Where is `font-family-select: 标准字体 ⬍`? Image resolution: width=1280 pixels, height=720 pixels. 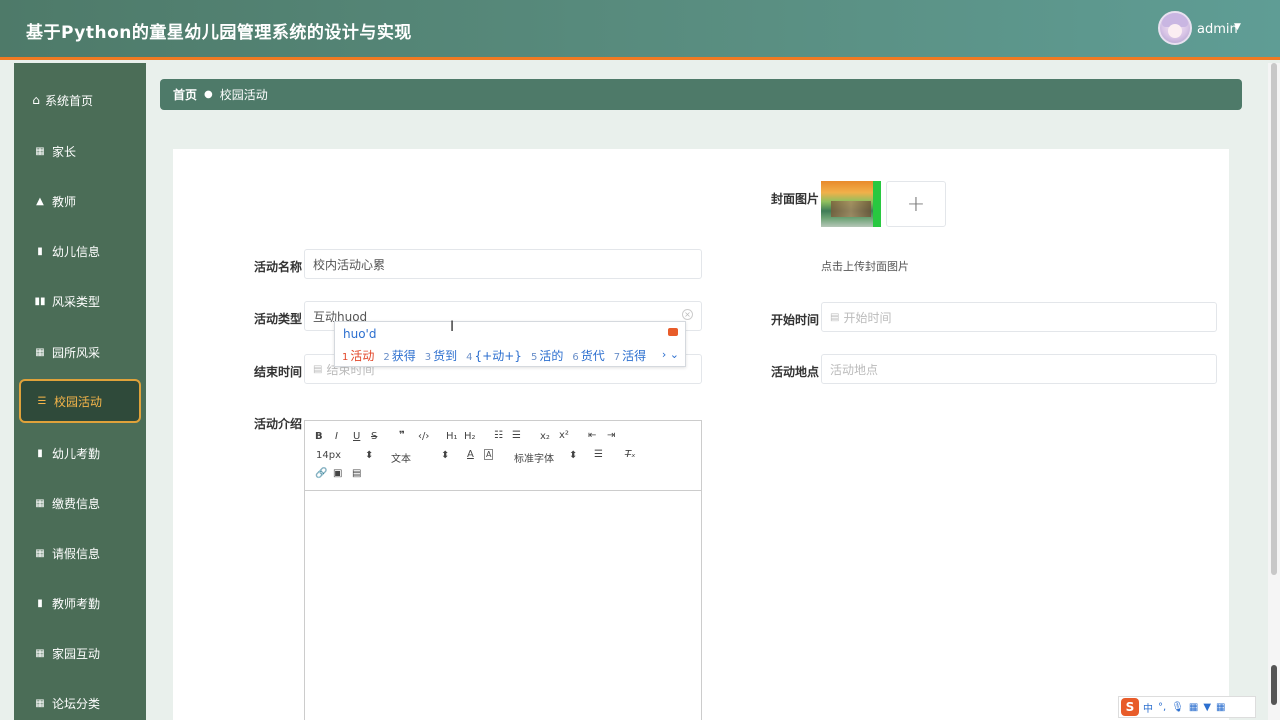
font-family-select: 标准字体 ⬍ is located at coordinates (545, 457).